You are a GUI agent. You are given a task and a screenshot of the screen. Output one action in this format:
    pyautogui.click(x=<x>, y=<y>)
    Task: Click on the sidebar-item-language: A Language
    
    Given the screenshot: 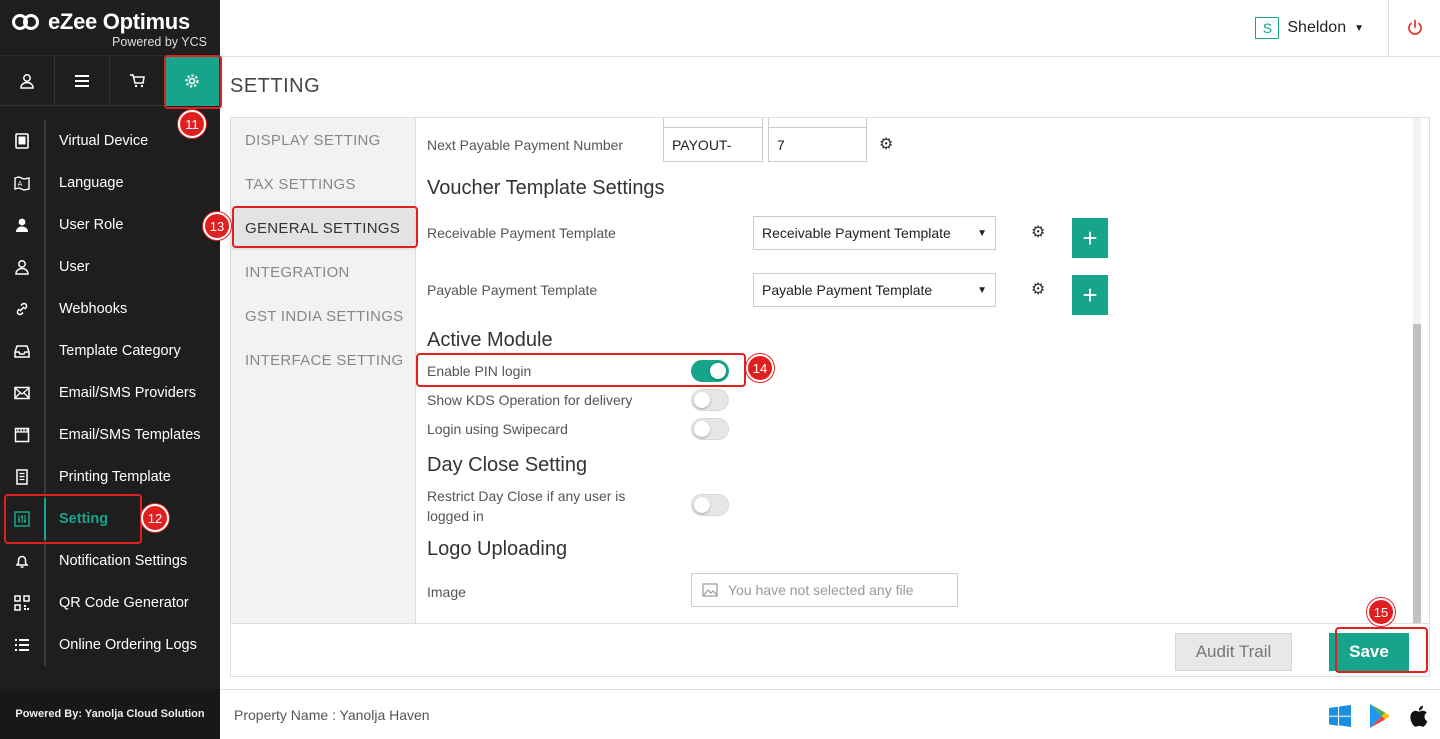 What is the action you would take?
    pyautogui.click(x=110, y=183)
    